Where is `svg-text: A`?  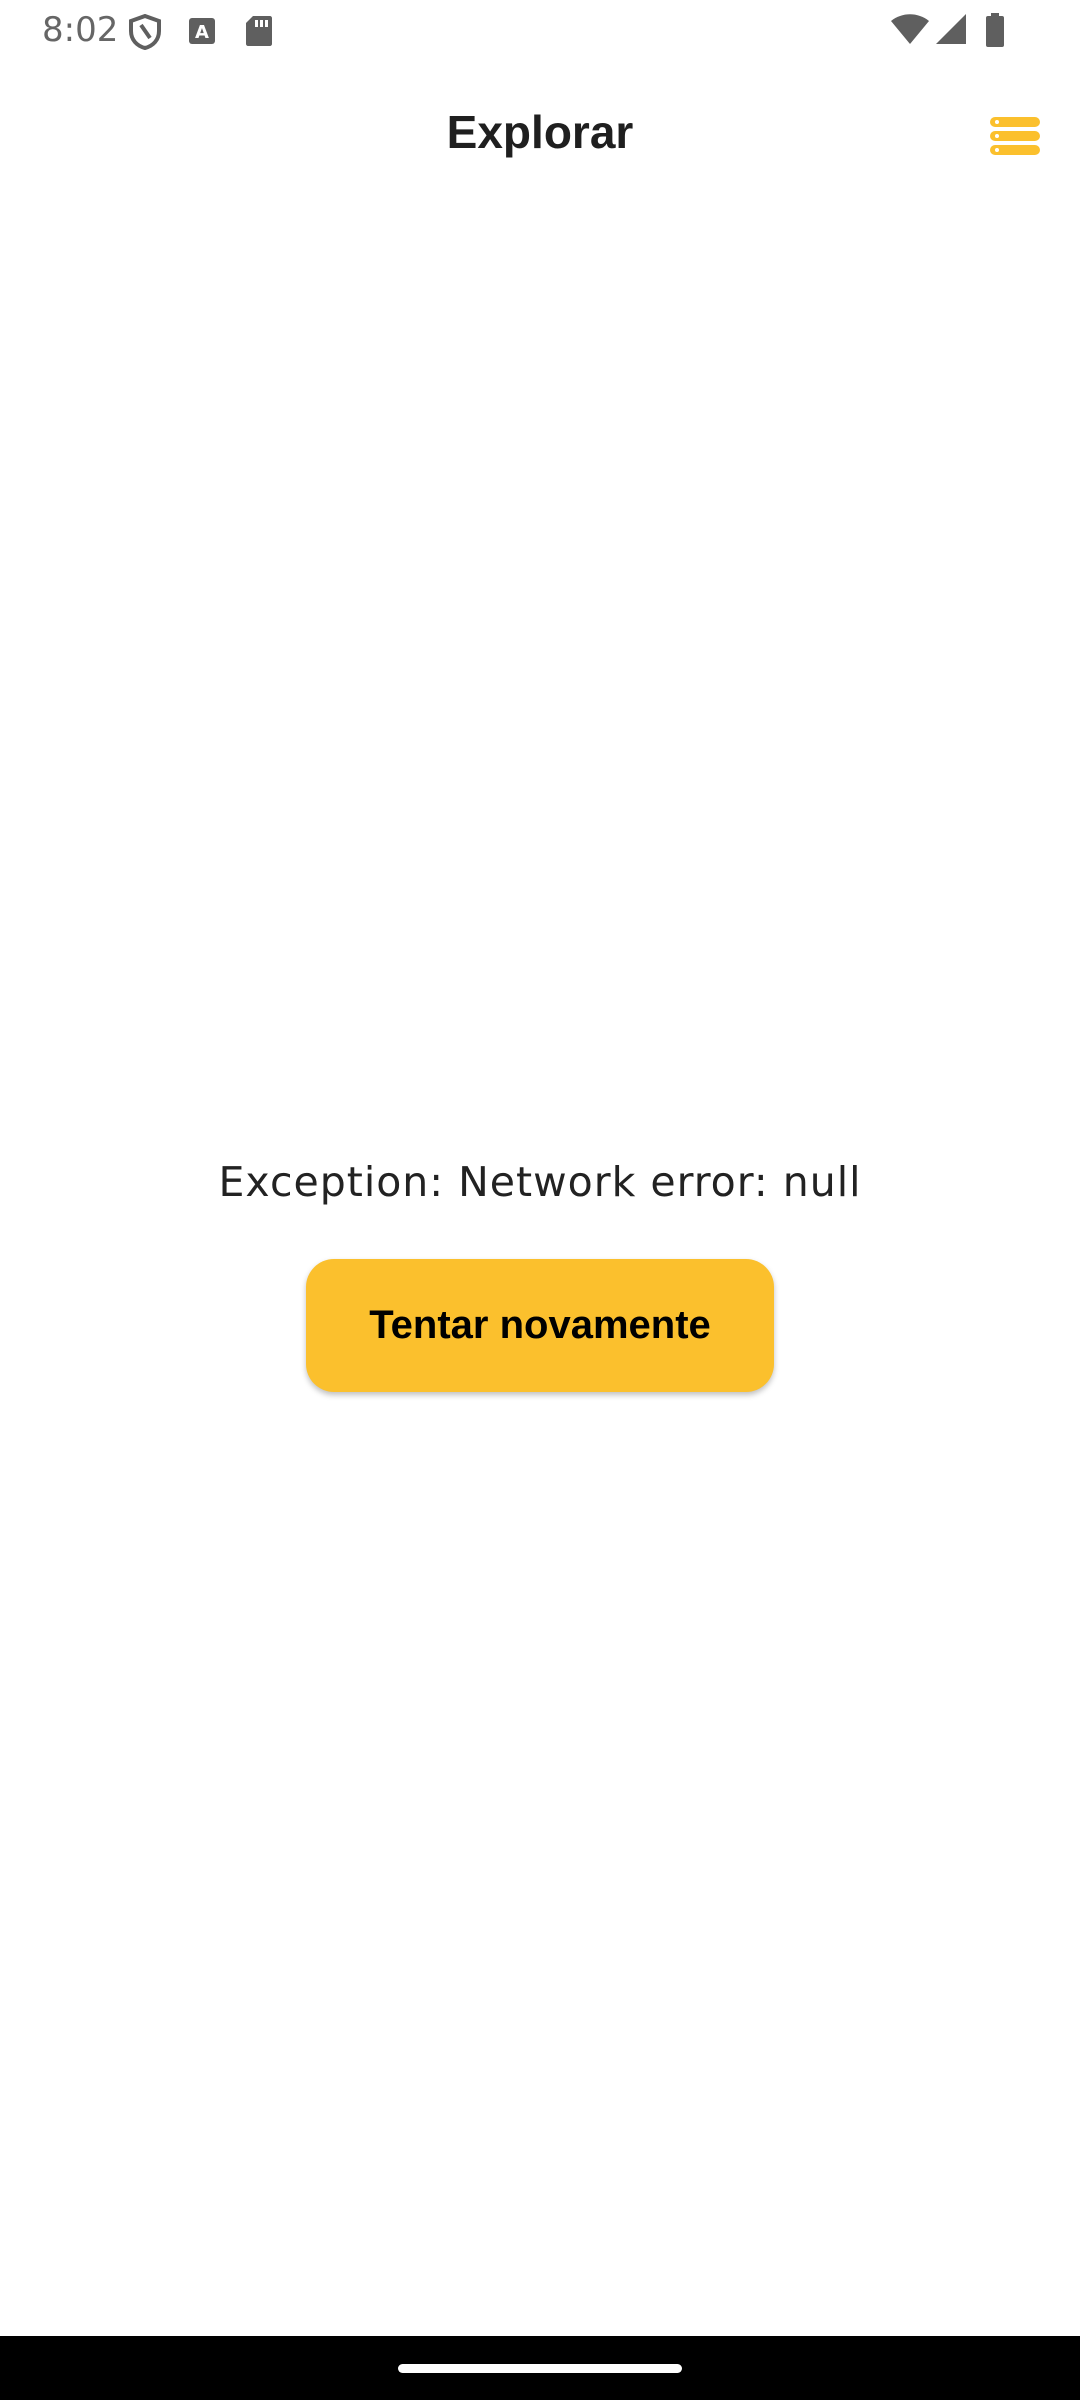 svg-text: A is located at coordinates (202, 32).